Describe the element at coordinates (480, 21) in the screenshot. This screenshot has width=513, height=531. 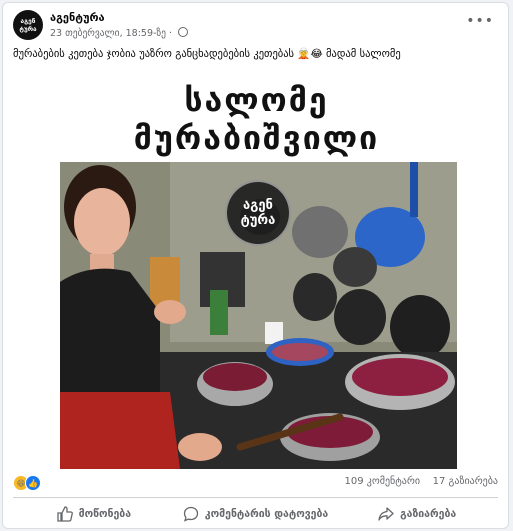
I see `more-options-icon: •••` at that location.